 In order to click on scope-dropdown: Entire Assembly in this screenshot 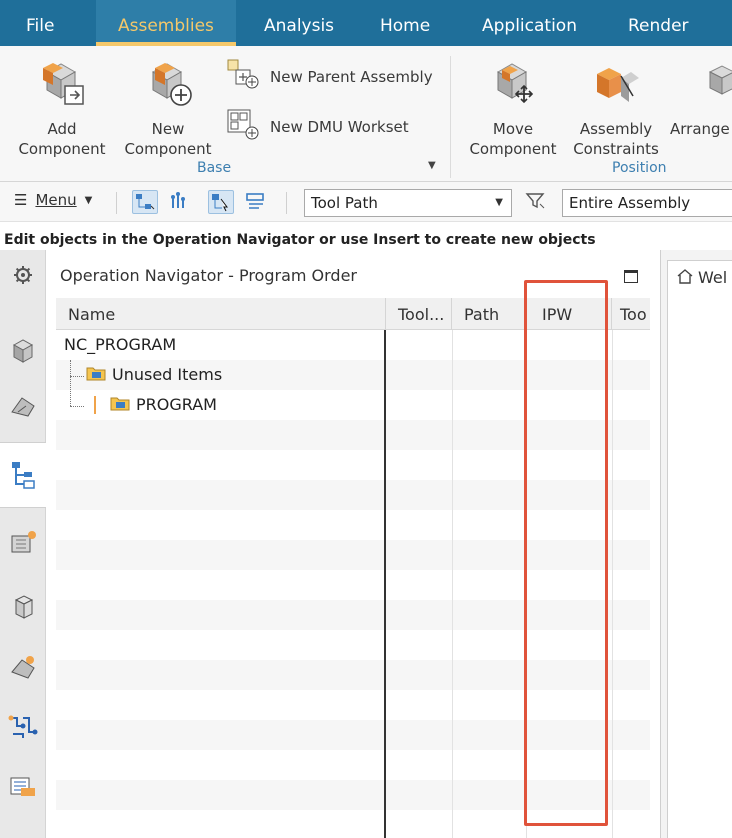, I will do `click(647, 203)`.